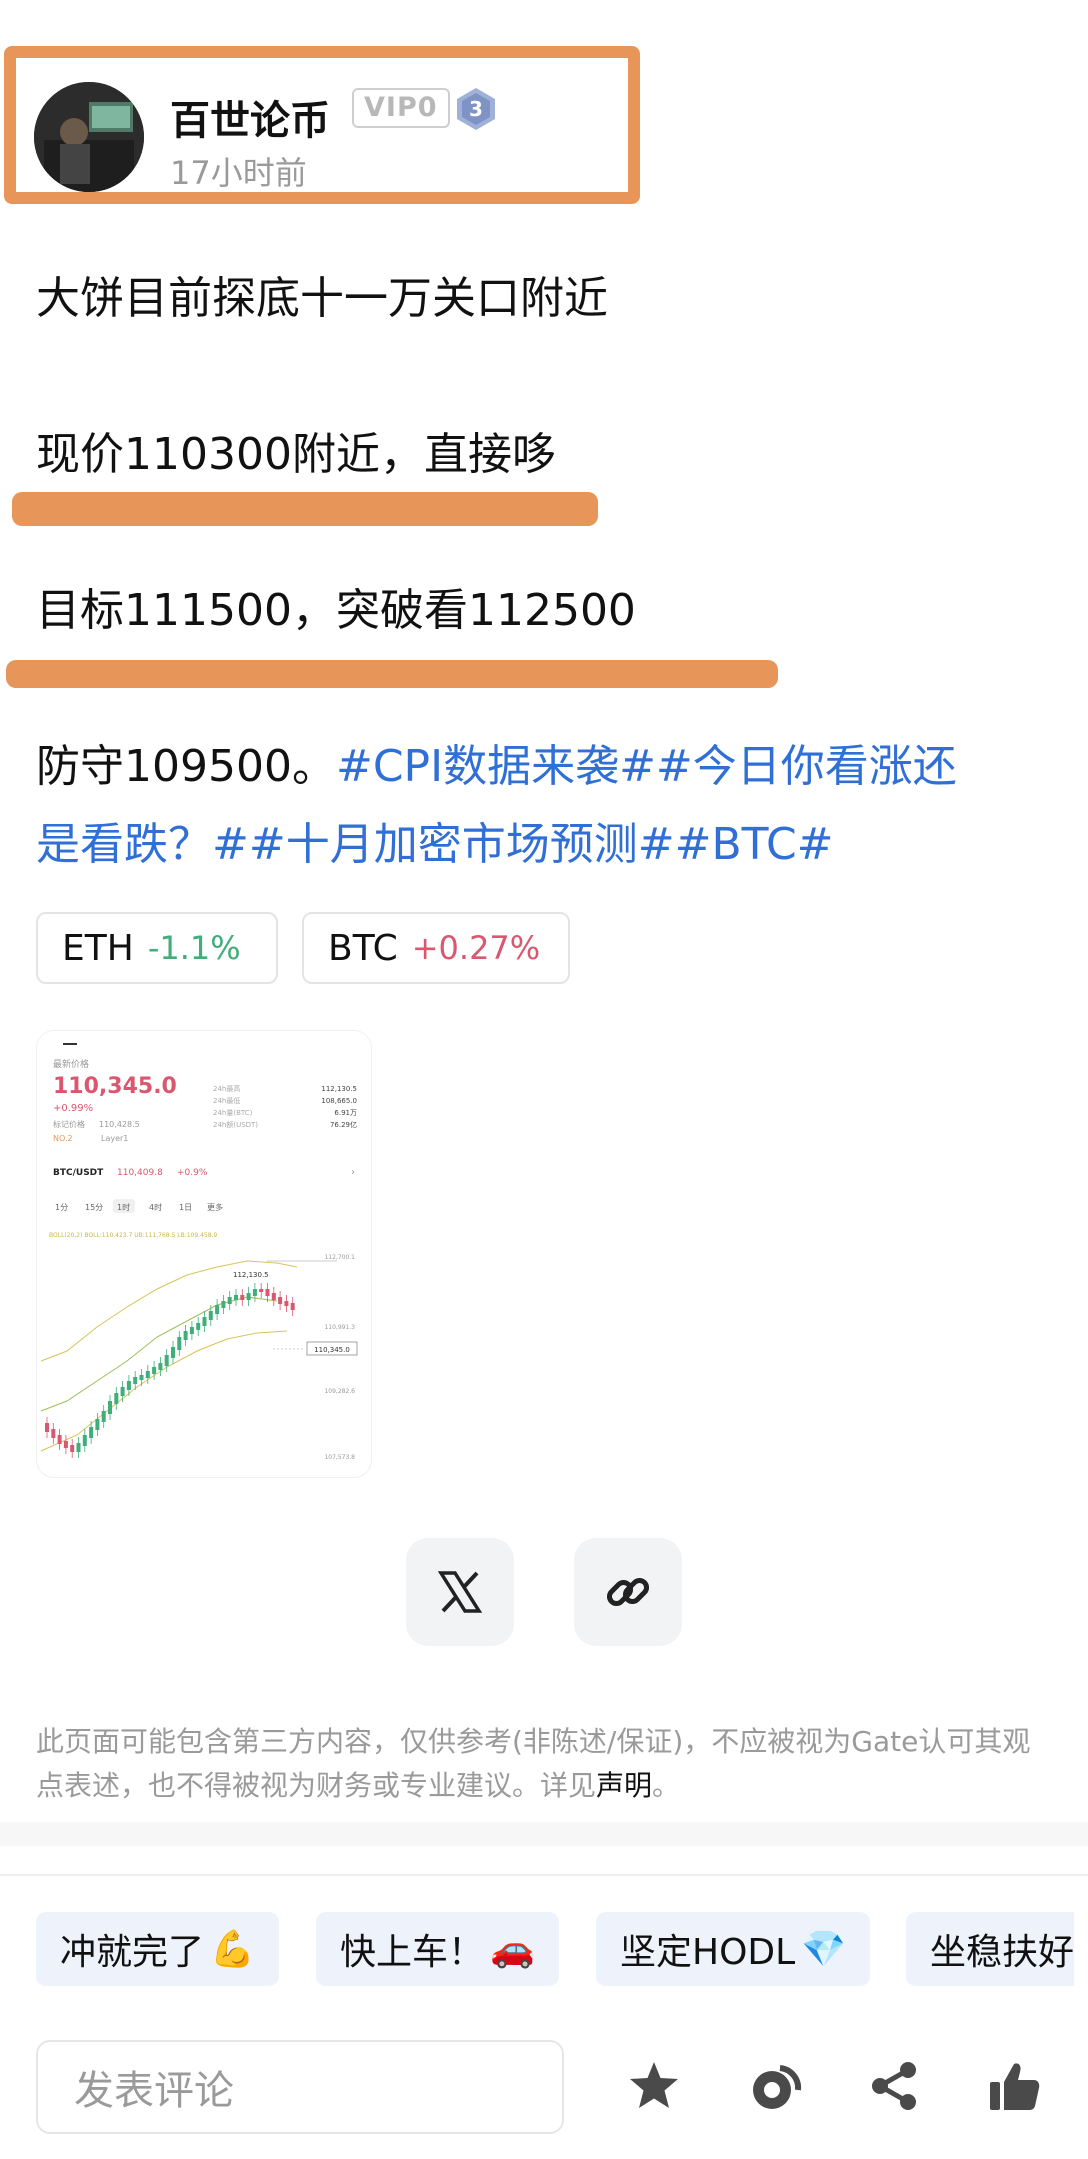 The image size is (1088, 2159). Describe the element at coordinates (154, 2091) in the screenshot. I see `comment-placeholder: 发表评论` at that location.